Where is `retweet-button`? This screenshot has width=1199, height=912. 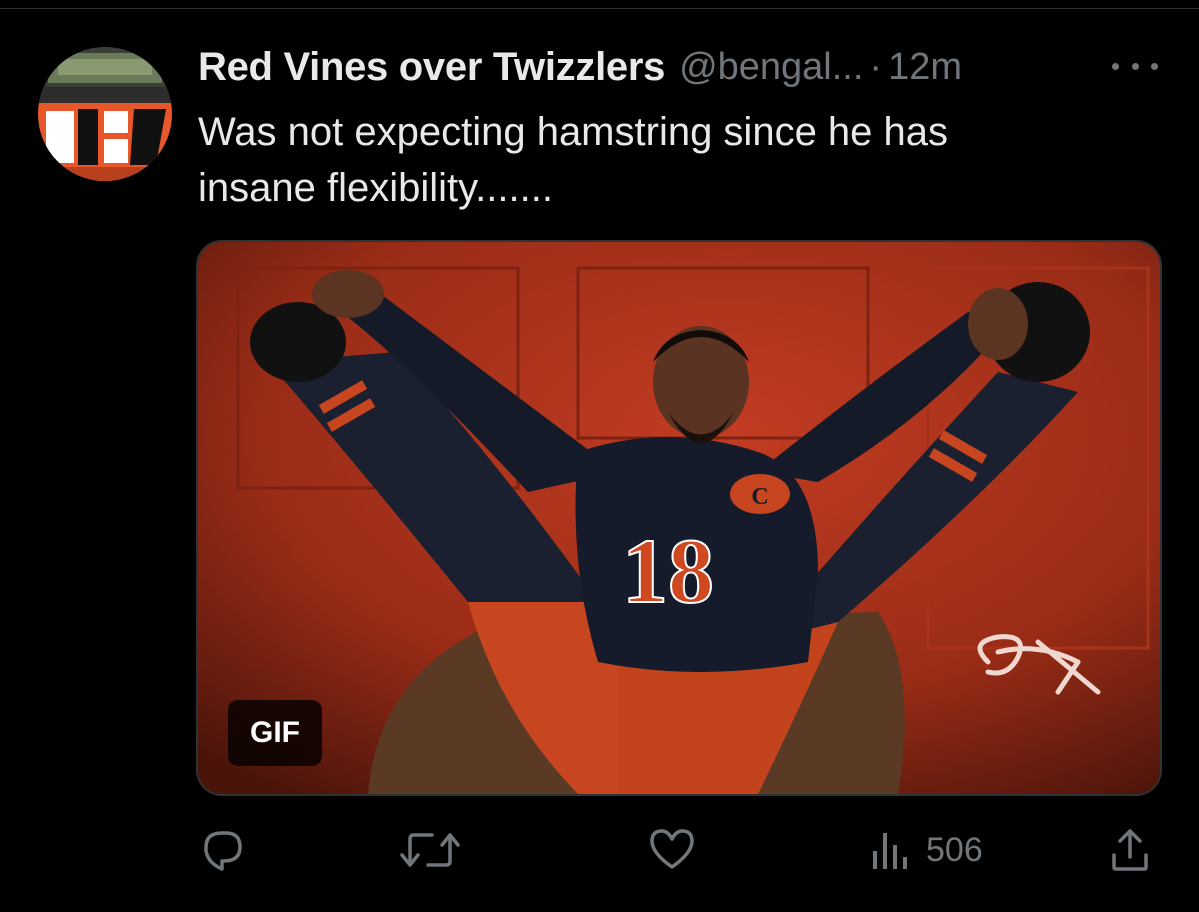 retweet-button is located at coordinates (430, 850).